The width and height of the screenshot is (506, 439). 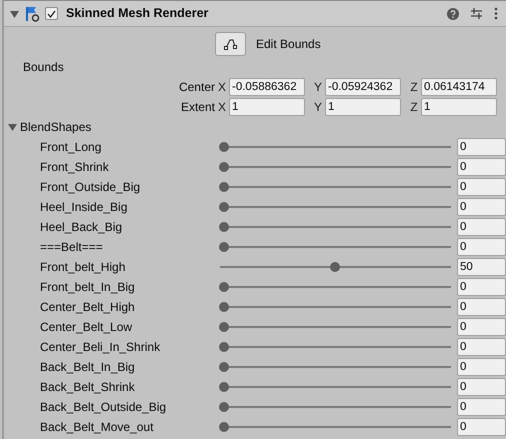 I want to click on value-field: 50, so click(x=481, y=267).